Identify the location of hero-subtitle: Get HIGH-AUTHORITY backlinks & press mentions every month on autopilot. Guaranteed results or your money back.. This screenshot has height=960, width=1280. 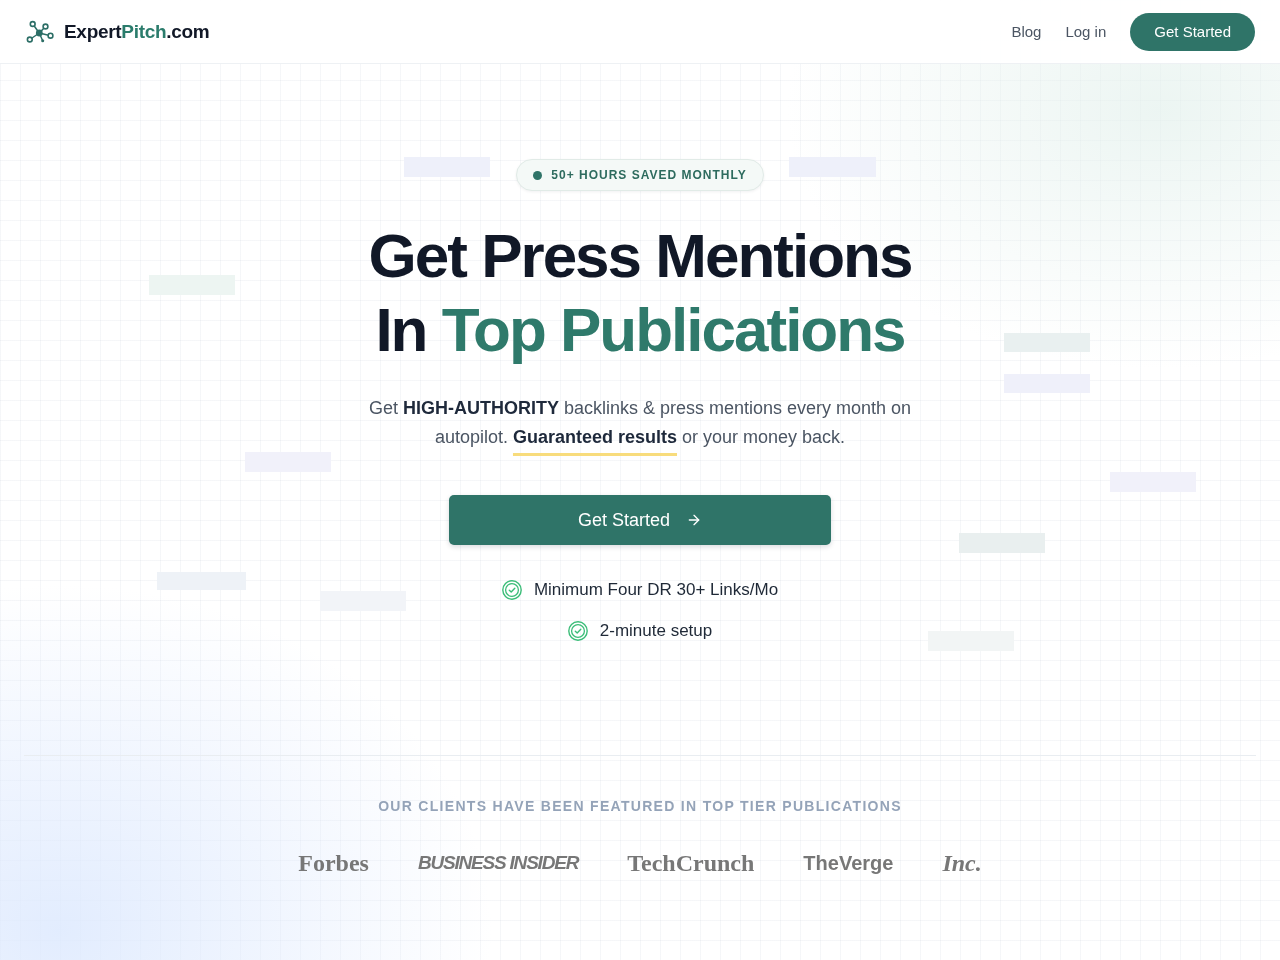
(640, 423).